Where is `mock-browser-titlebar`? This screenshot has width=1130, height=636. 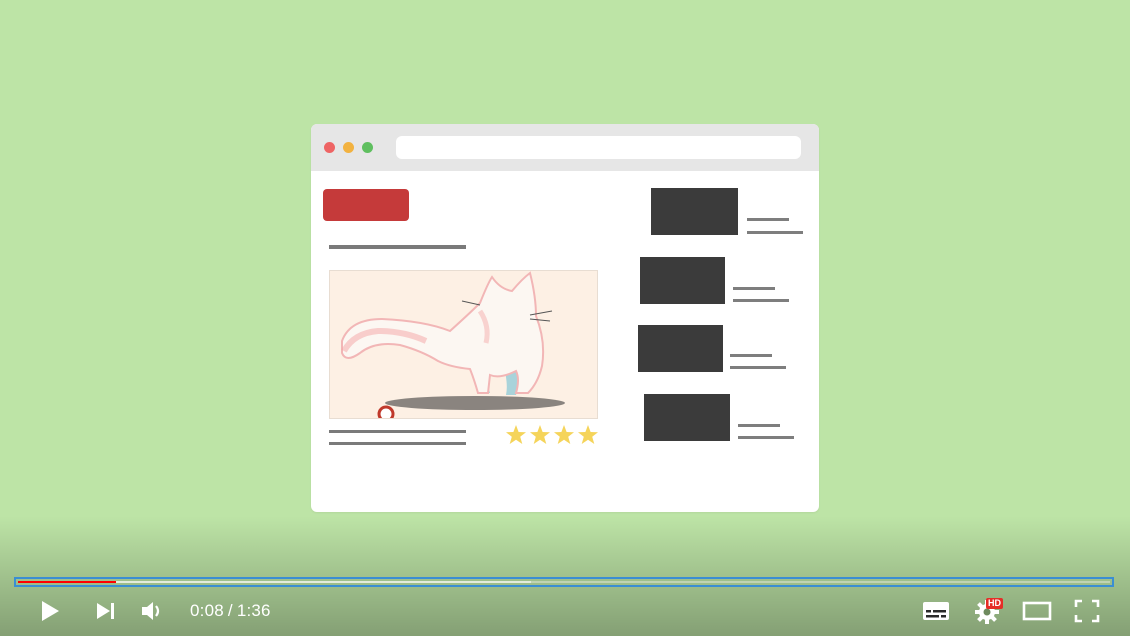 mock-browser-titlebar is located at coordinates (565, 147).